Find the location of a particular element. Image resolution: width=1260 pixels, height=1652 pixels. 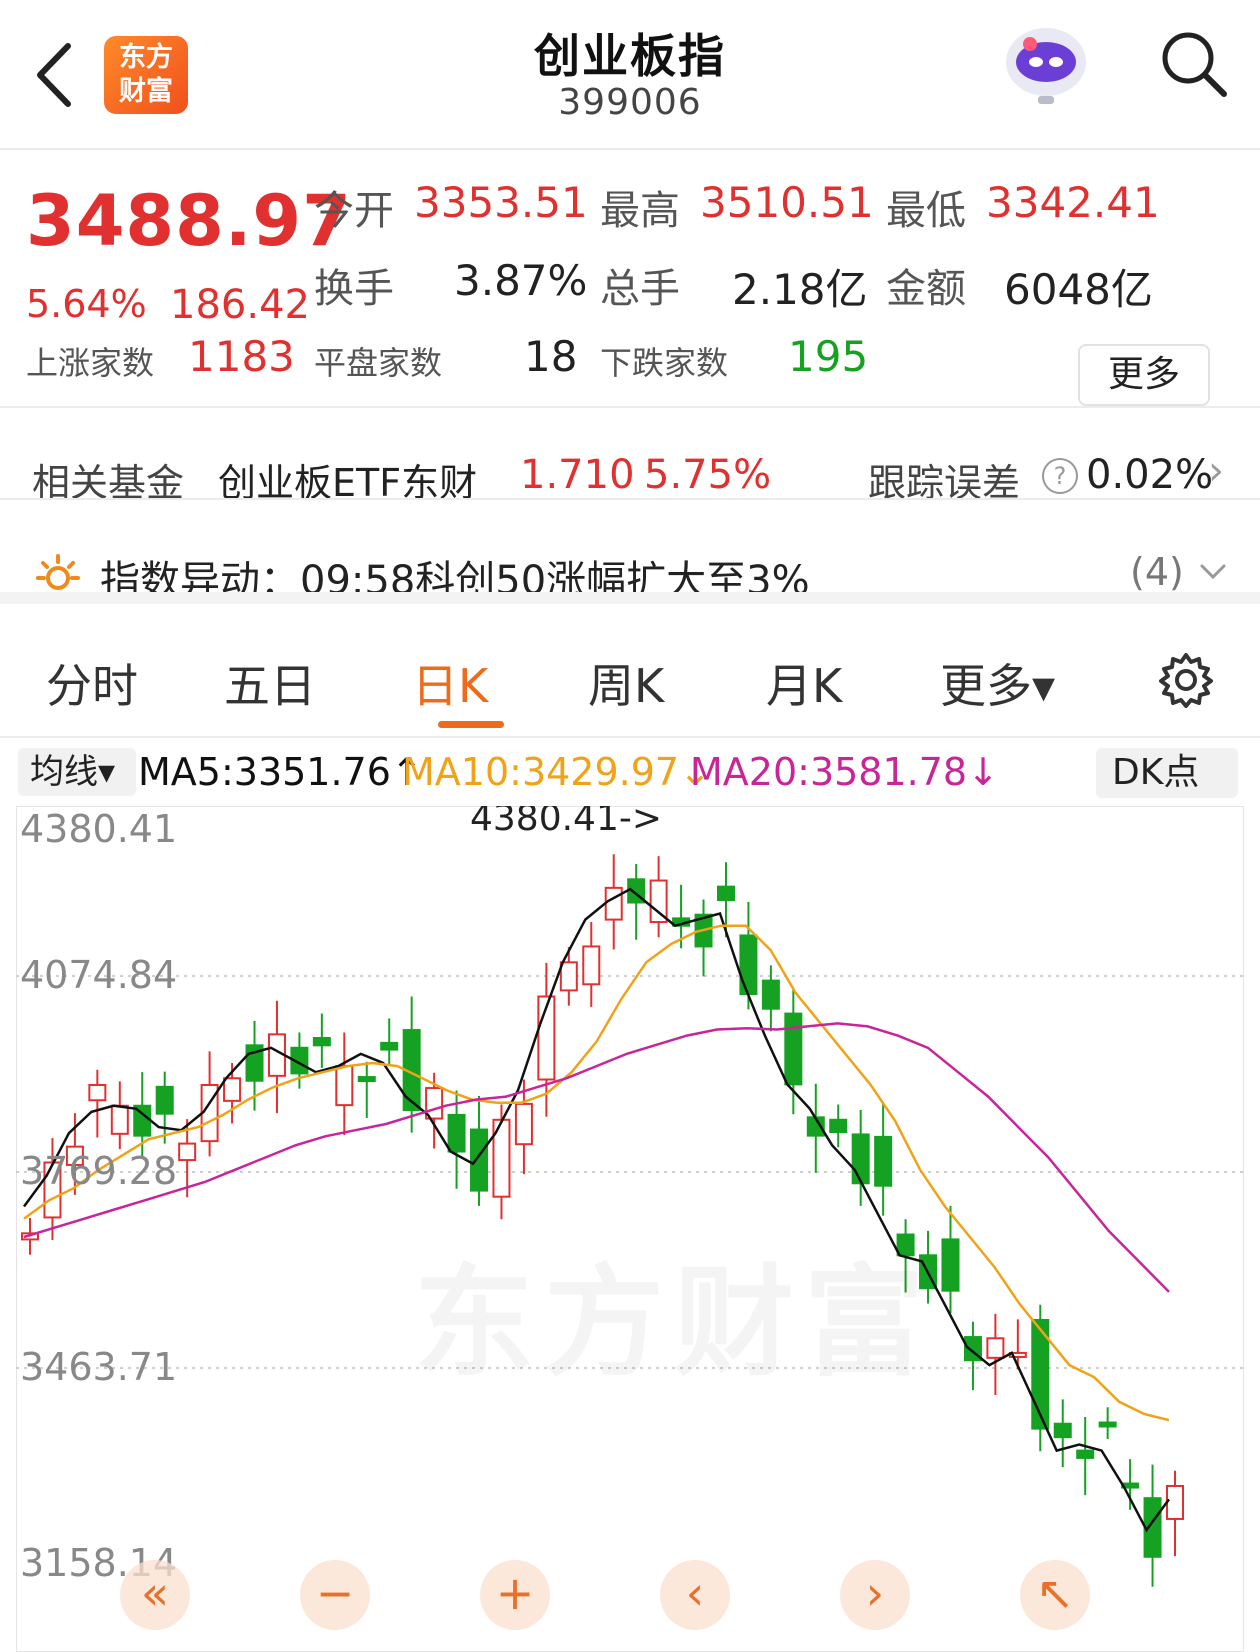

search-icon is located at coordinates (1194, 64).